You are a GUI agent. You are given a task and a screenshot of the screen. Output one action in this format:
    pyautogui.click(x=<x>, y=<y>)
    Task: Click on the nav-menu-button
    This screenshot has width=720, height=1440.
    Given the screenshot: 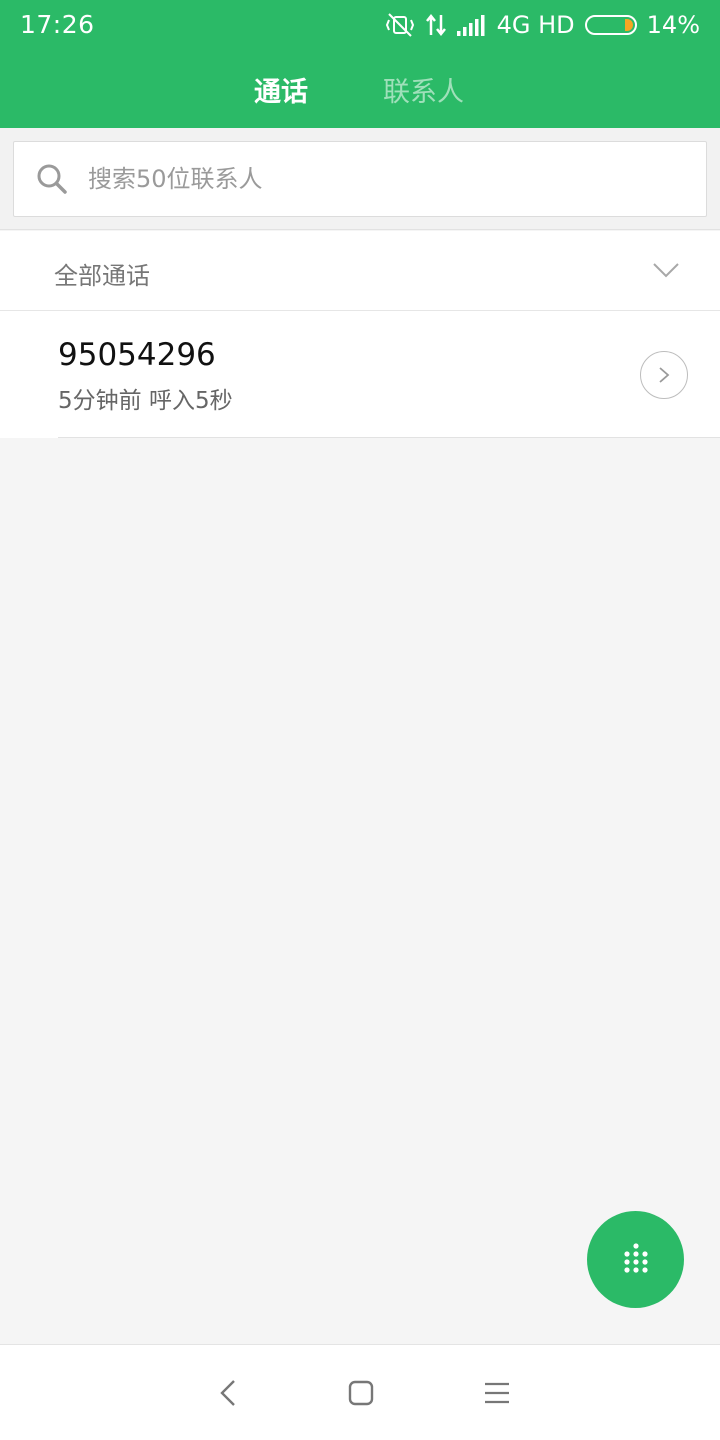 What is the action you would take?
    pyautogui.click(x=497, y=1393)
    